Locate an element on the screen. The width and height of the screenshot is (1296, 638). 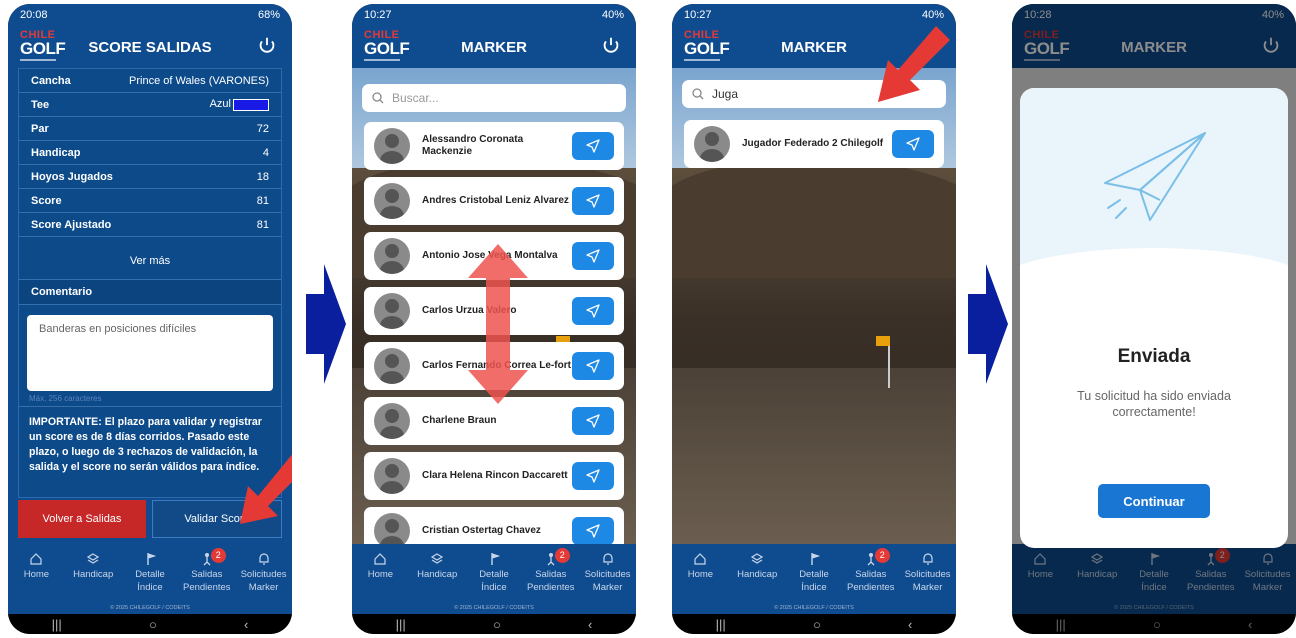
score-row-label: Score Ajustado is located at coordinates (71, 224).